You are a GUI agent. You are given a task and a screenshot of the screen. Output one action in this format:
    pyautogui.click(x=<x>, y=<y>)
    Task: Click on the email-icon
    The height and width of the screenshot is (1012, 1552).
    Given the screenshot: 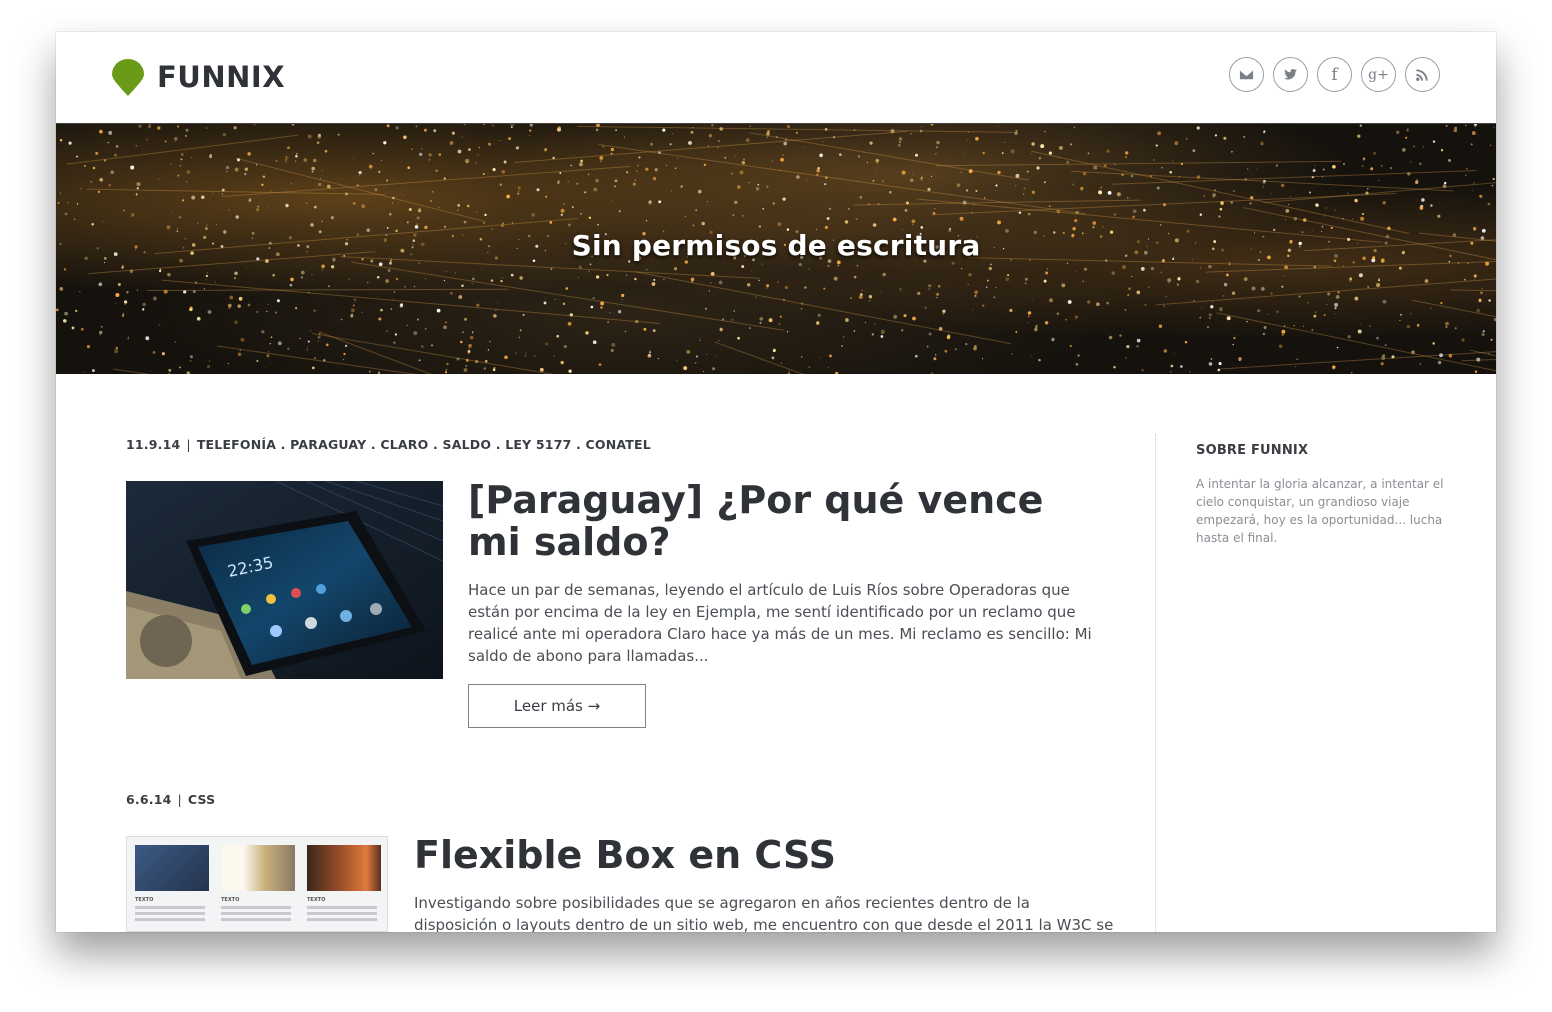 What is the action you would take?
    pyautogui.click(x=1246, y=74)
    